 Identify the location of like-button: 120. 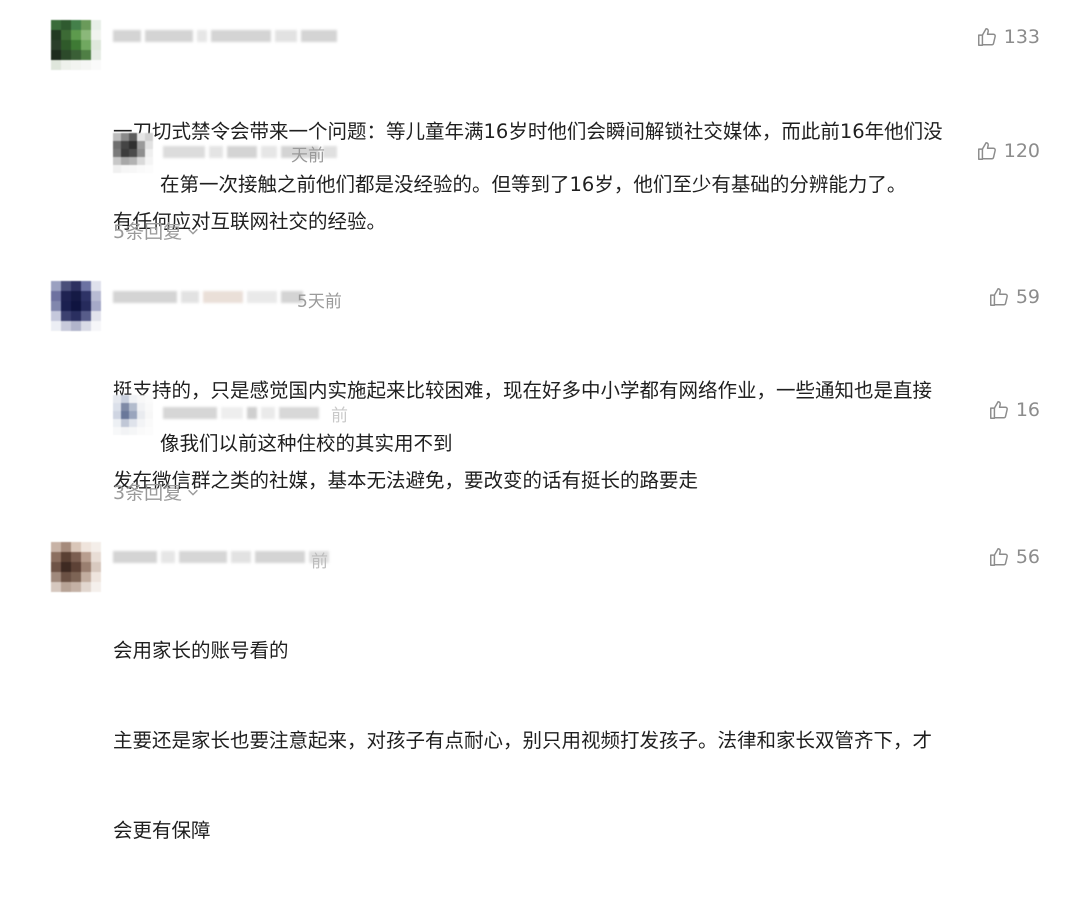
(1008, 151).